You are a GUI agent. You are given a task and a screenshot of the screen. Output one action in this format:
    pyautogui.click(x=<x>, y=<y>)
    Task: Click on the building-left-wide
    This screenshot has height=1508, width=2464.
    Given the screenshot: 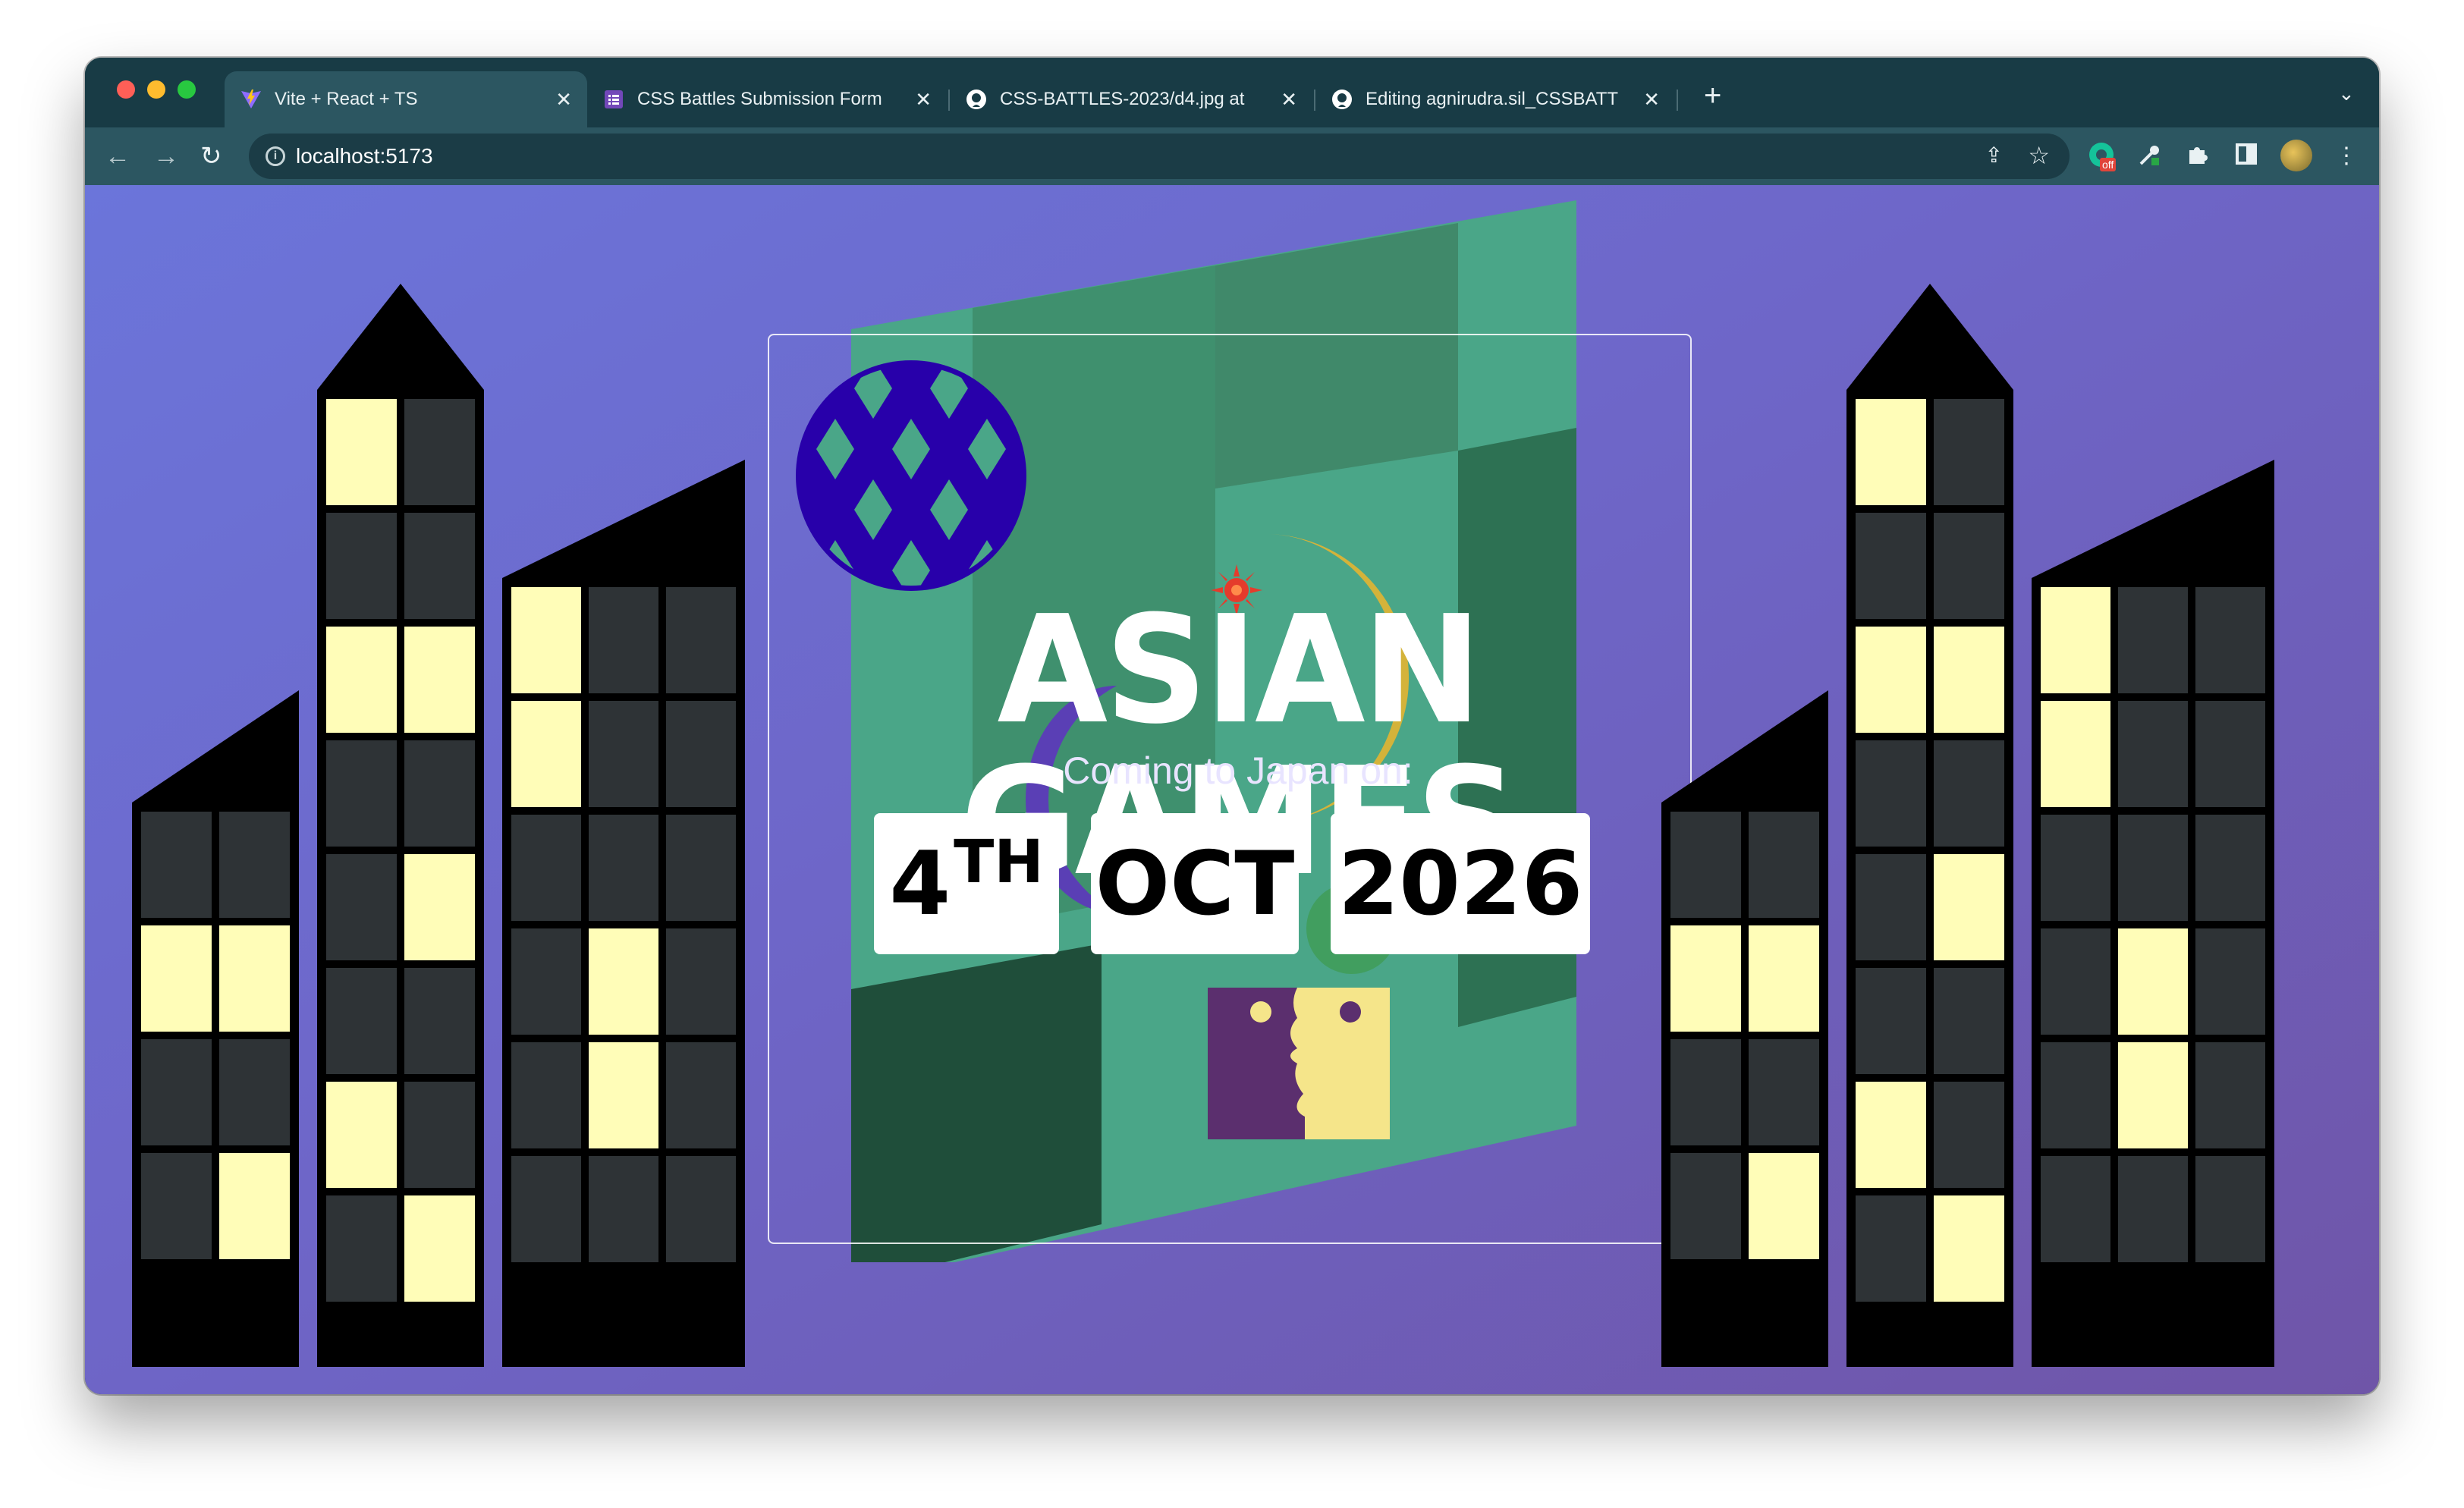 What is the action you would take?
    pyautogui.click(x=623, y=913)
    